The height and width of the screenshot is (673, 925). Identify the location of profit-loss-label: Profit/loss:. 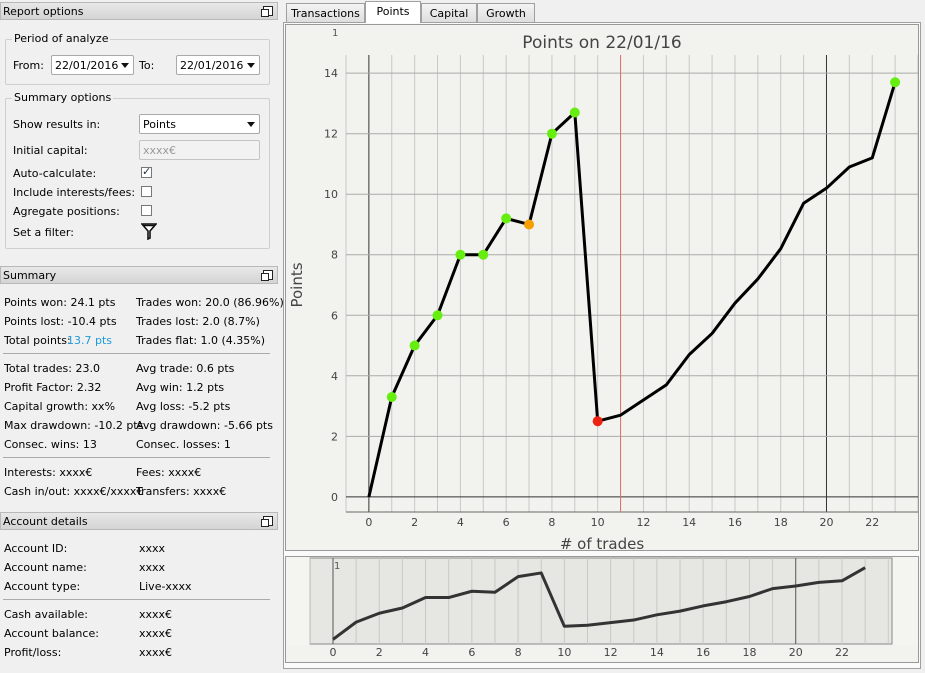
(33, 652).